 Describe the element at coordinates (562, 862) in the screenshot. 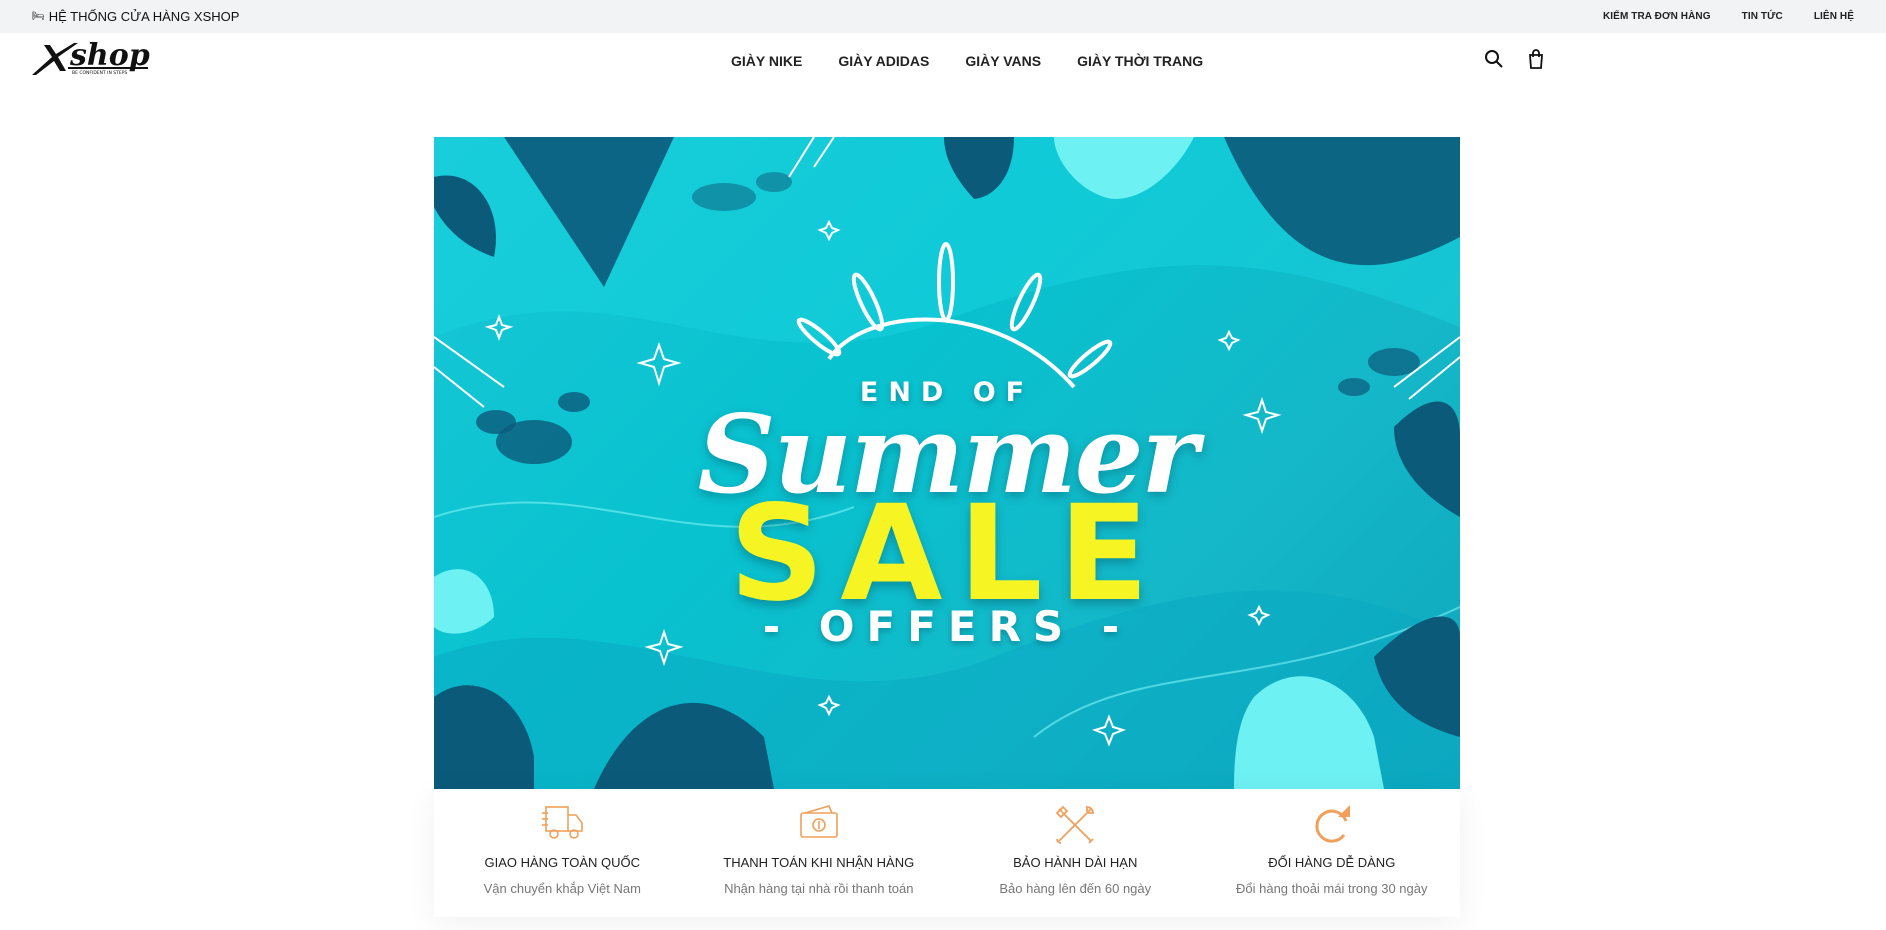

I see `feature-shipping-title: GIAO HÀNG TOÀN QUỐC` at that location.